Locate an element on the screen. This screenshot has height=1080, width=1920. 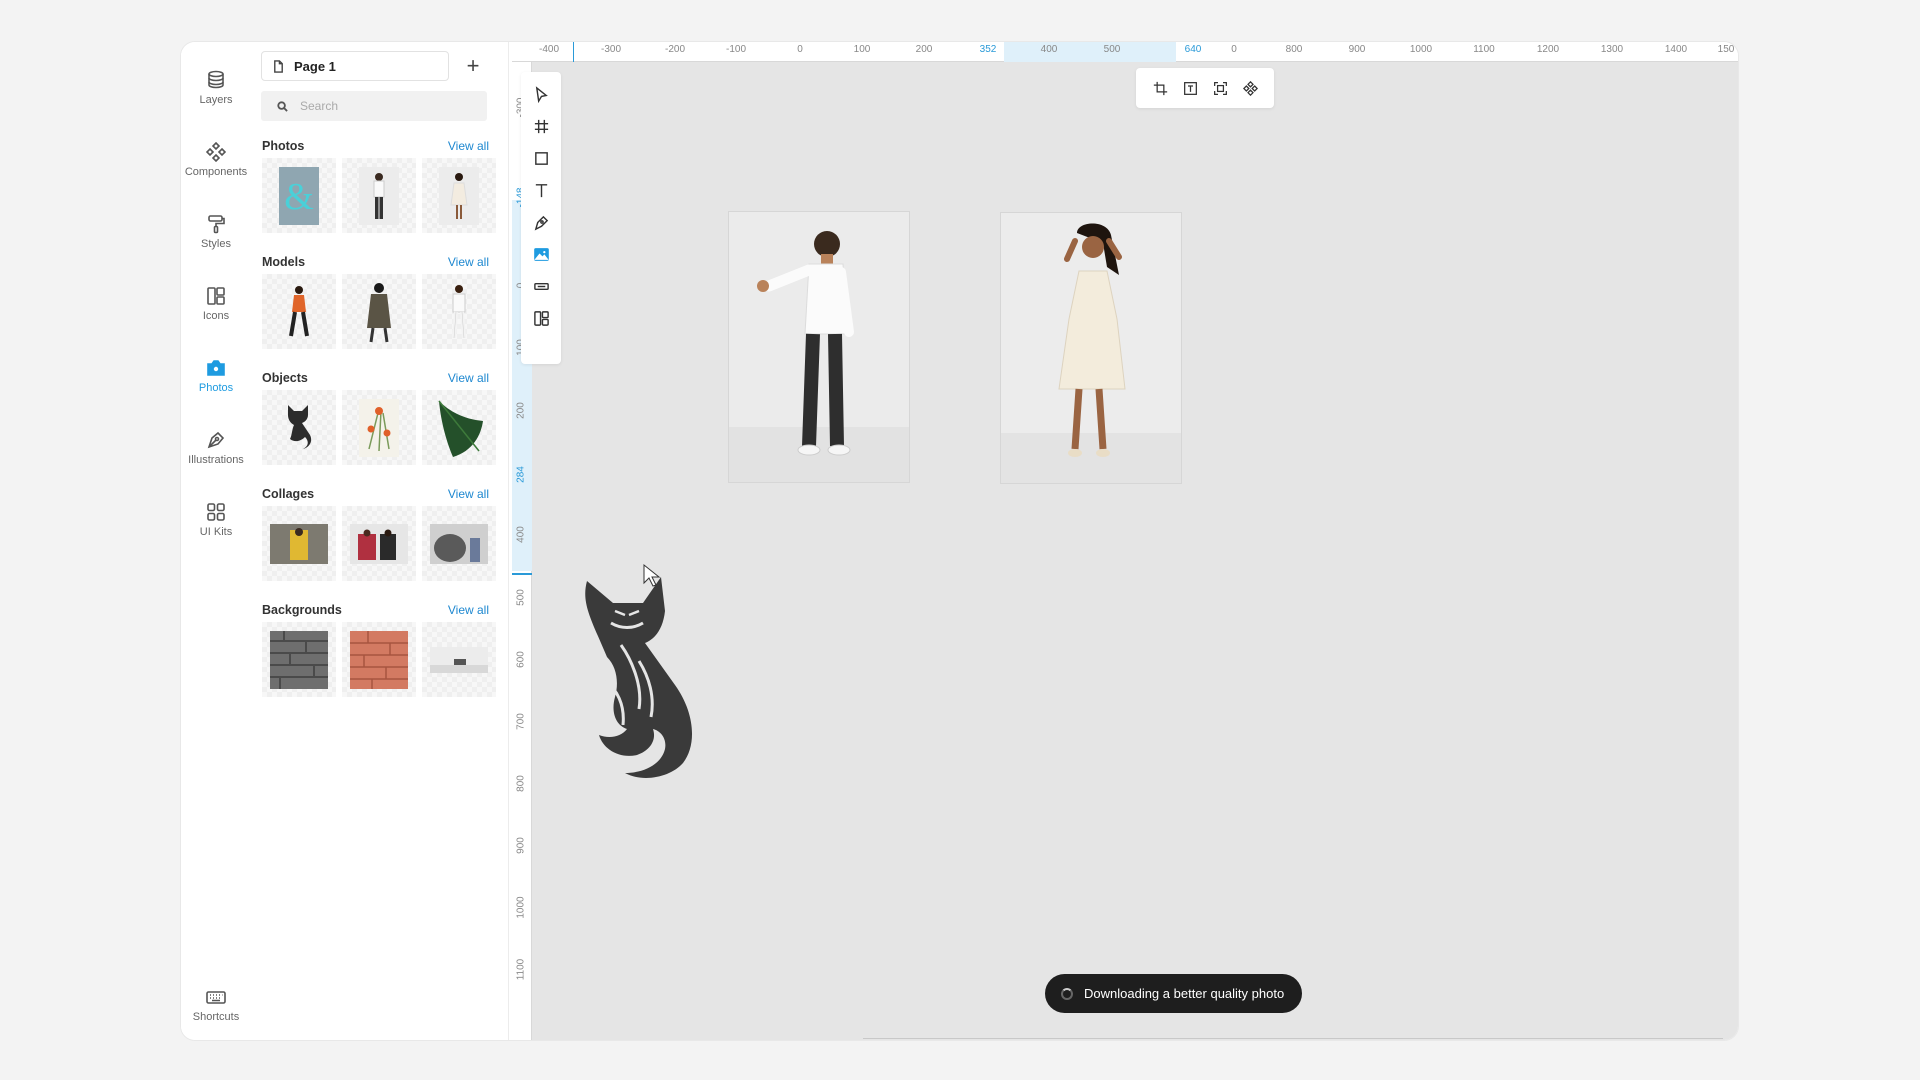
backgrounds-section: Backgrounds View all is located at coordinates (380, 649).